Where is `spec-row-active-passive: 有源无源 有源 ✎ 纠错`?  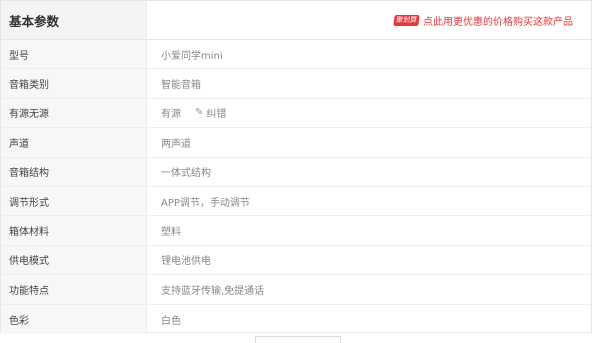 spec-row-active-passive: 有源无源 有源 ✎ 纠错 is located at coordinates (296, 113).